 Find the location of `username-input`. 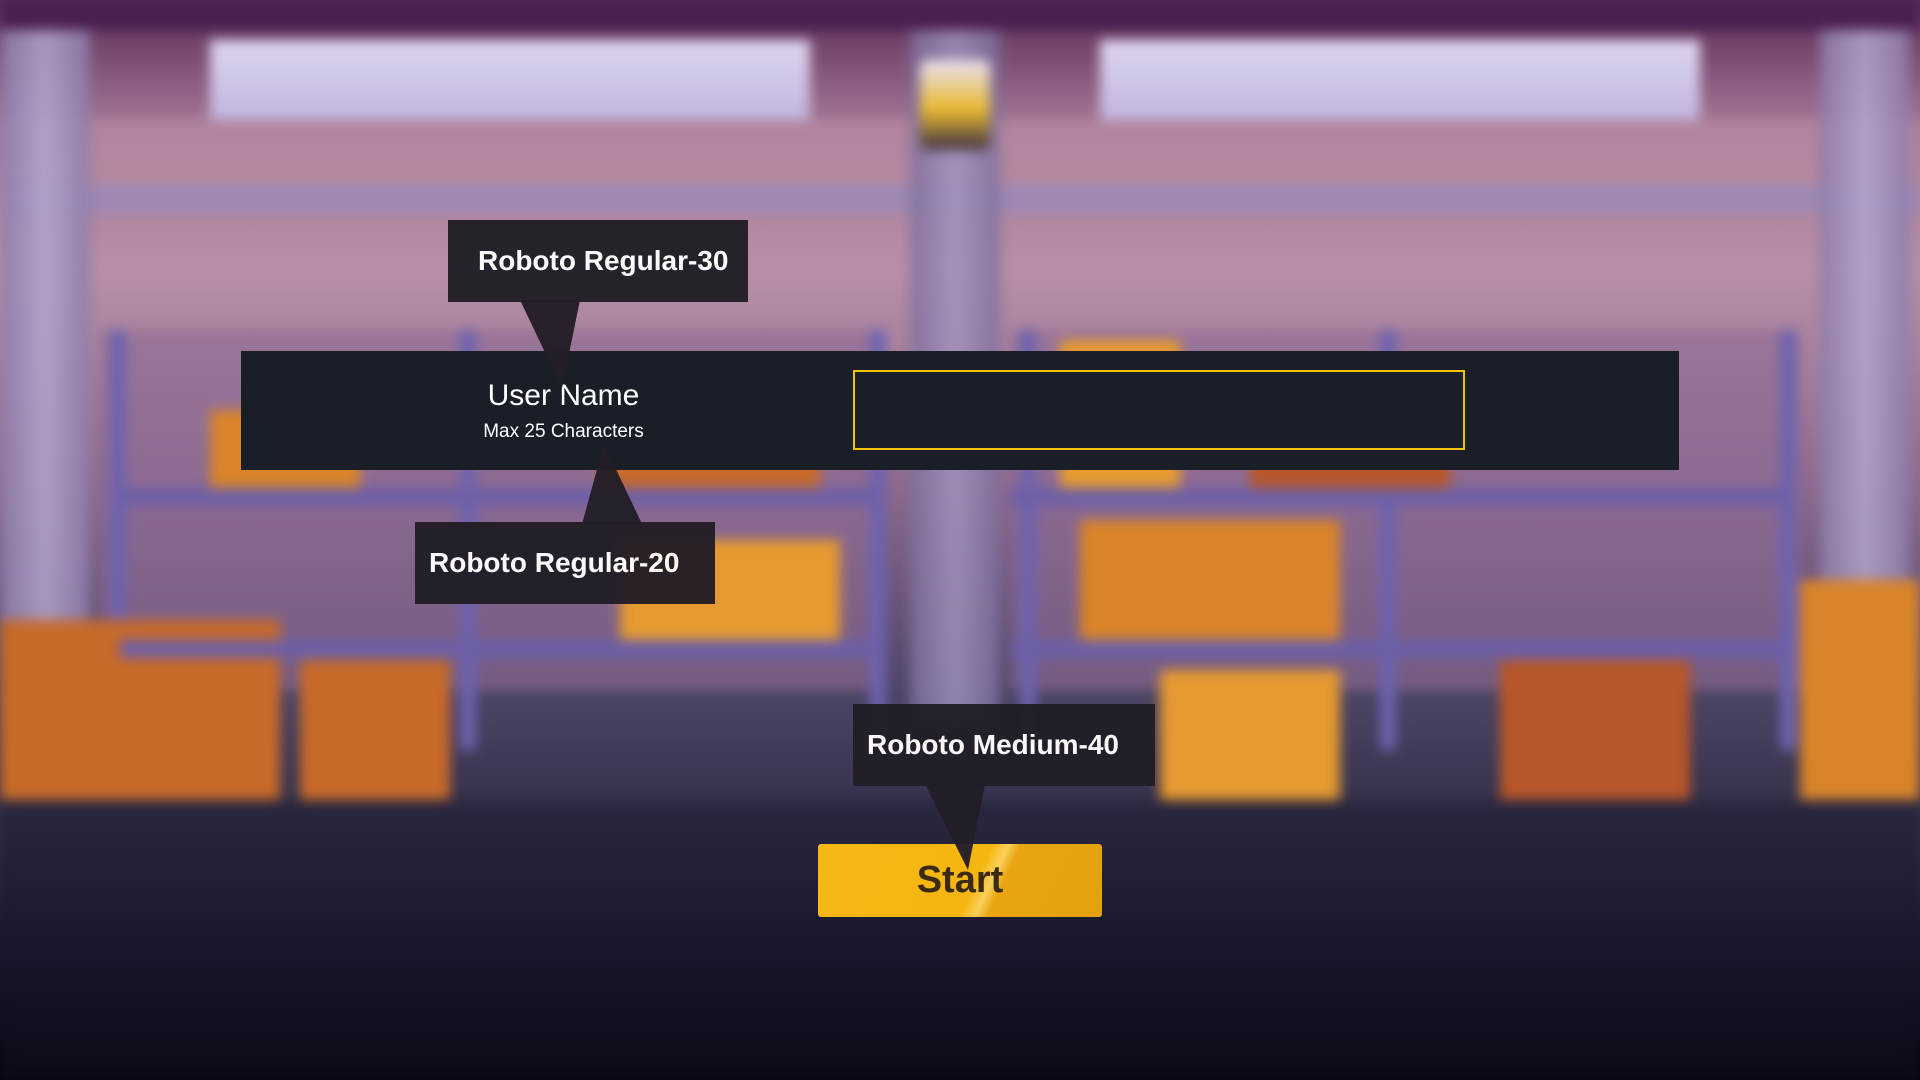

username-input is located at coordinates (1159, 410).